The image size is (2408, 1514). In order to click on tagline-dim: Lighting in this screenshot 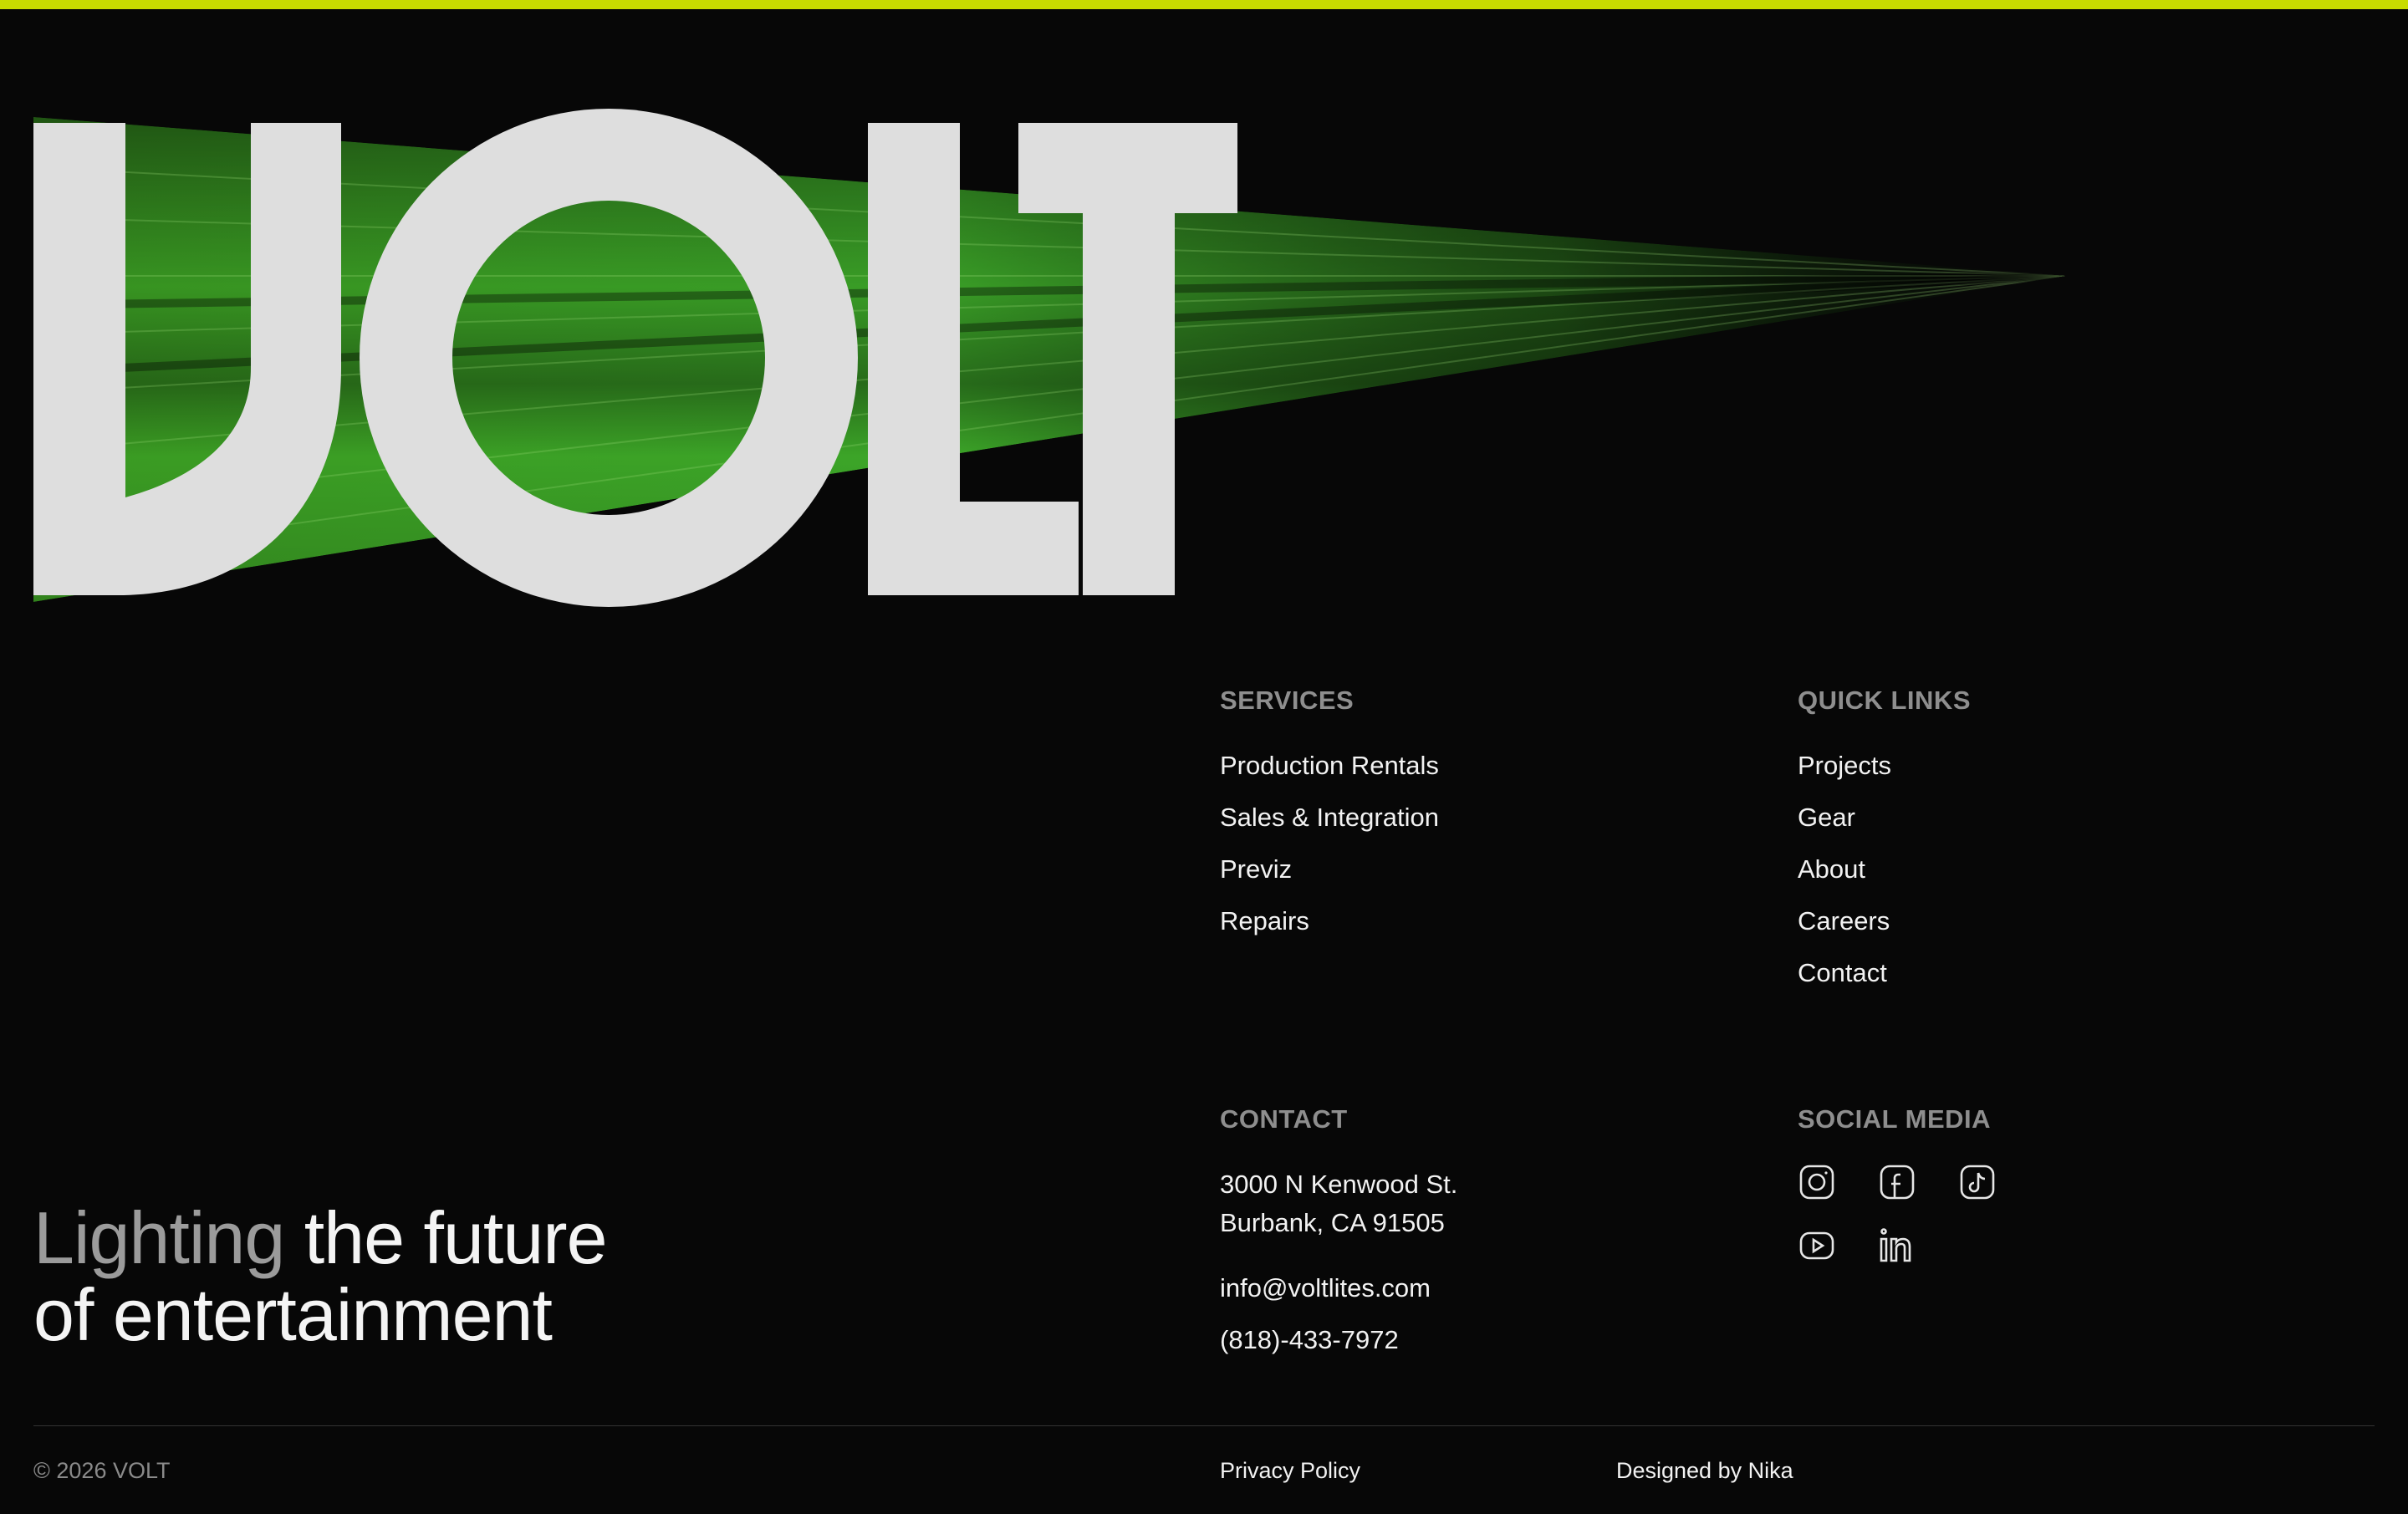, I will do `click(159, 1237)`.